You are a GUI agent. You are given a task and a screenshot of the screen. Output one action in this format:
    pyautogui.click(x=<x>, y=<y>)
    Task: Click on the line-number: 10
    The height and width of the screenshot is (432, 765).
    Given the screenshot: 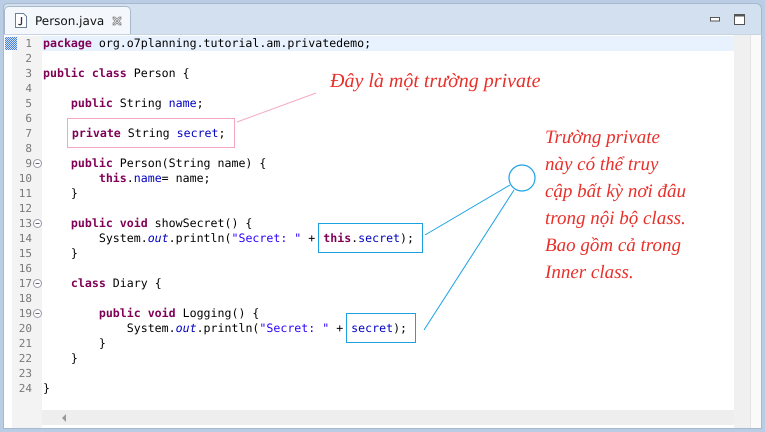 What is the action you would take?
    pyautogui.click(x=25, y=178)
    